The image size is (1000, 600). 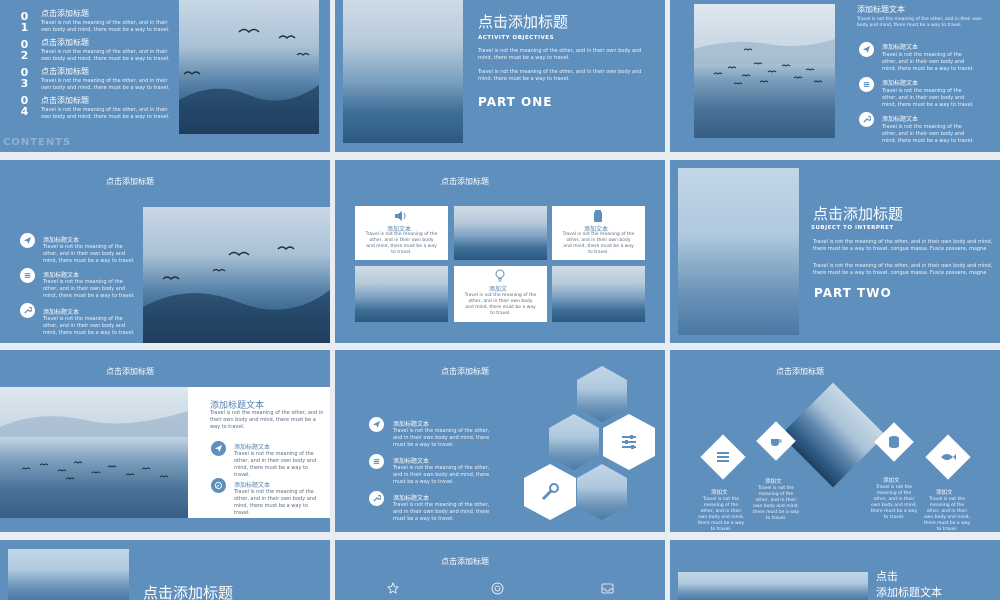 I want to click on slide4-item-1-title: 添加标题文本, so click(x=61, y=240).